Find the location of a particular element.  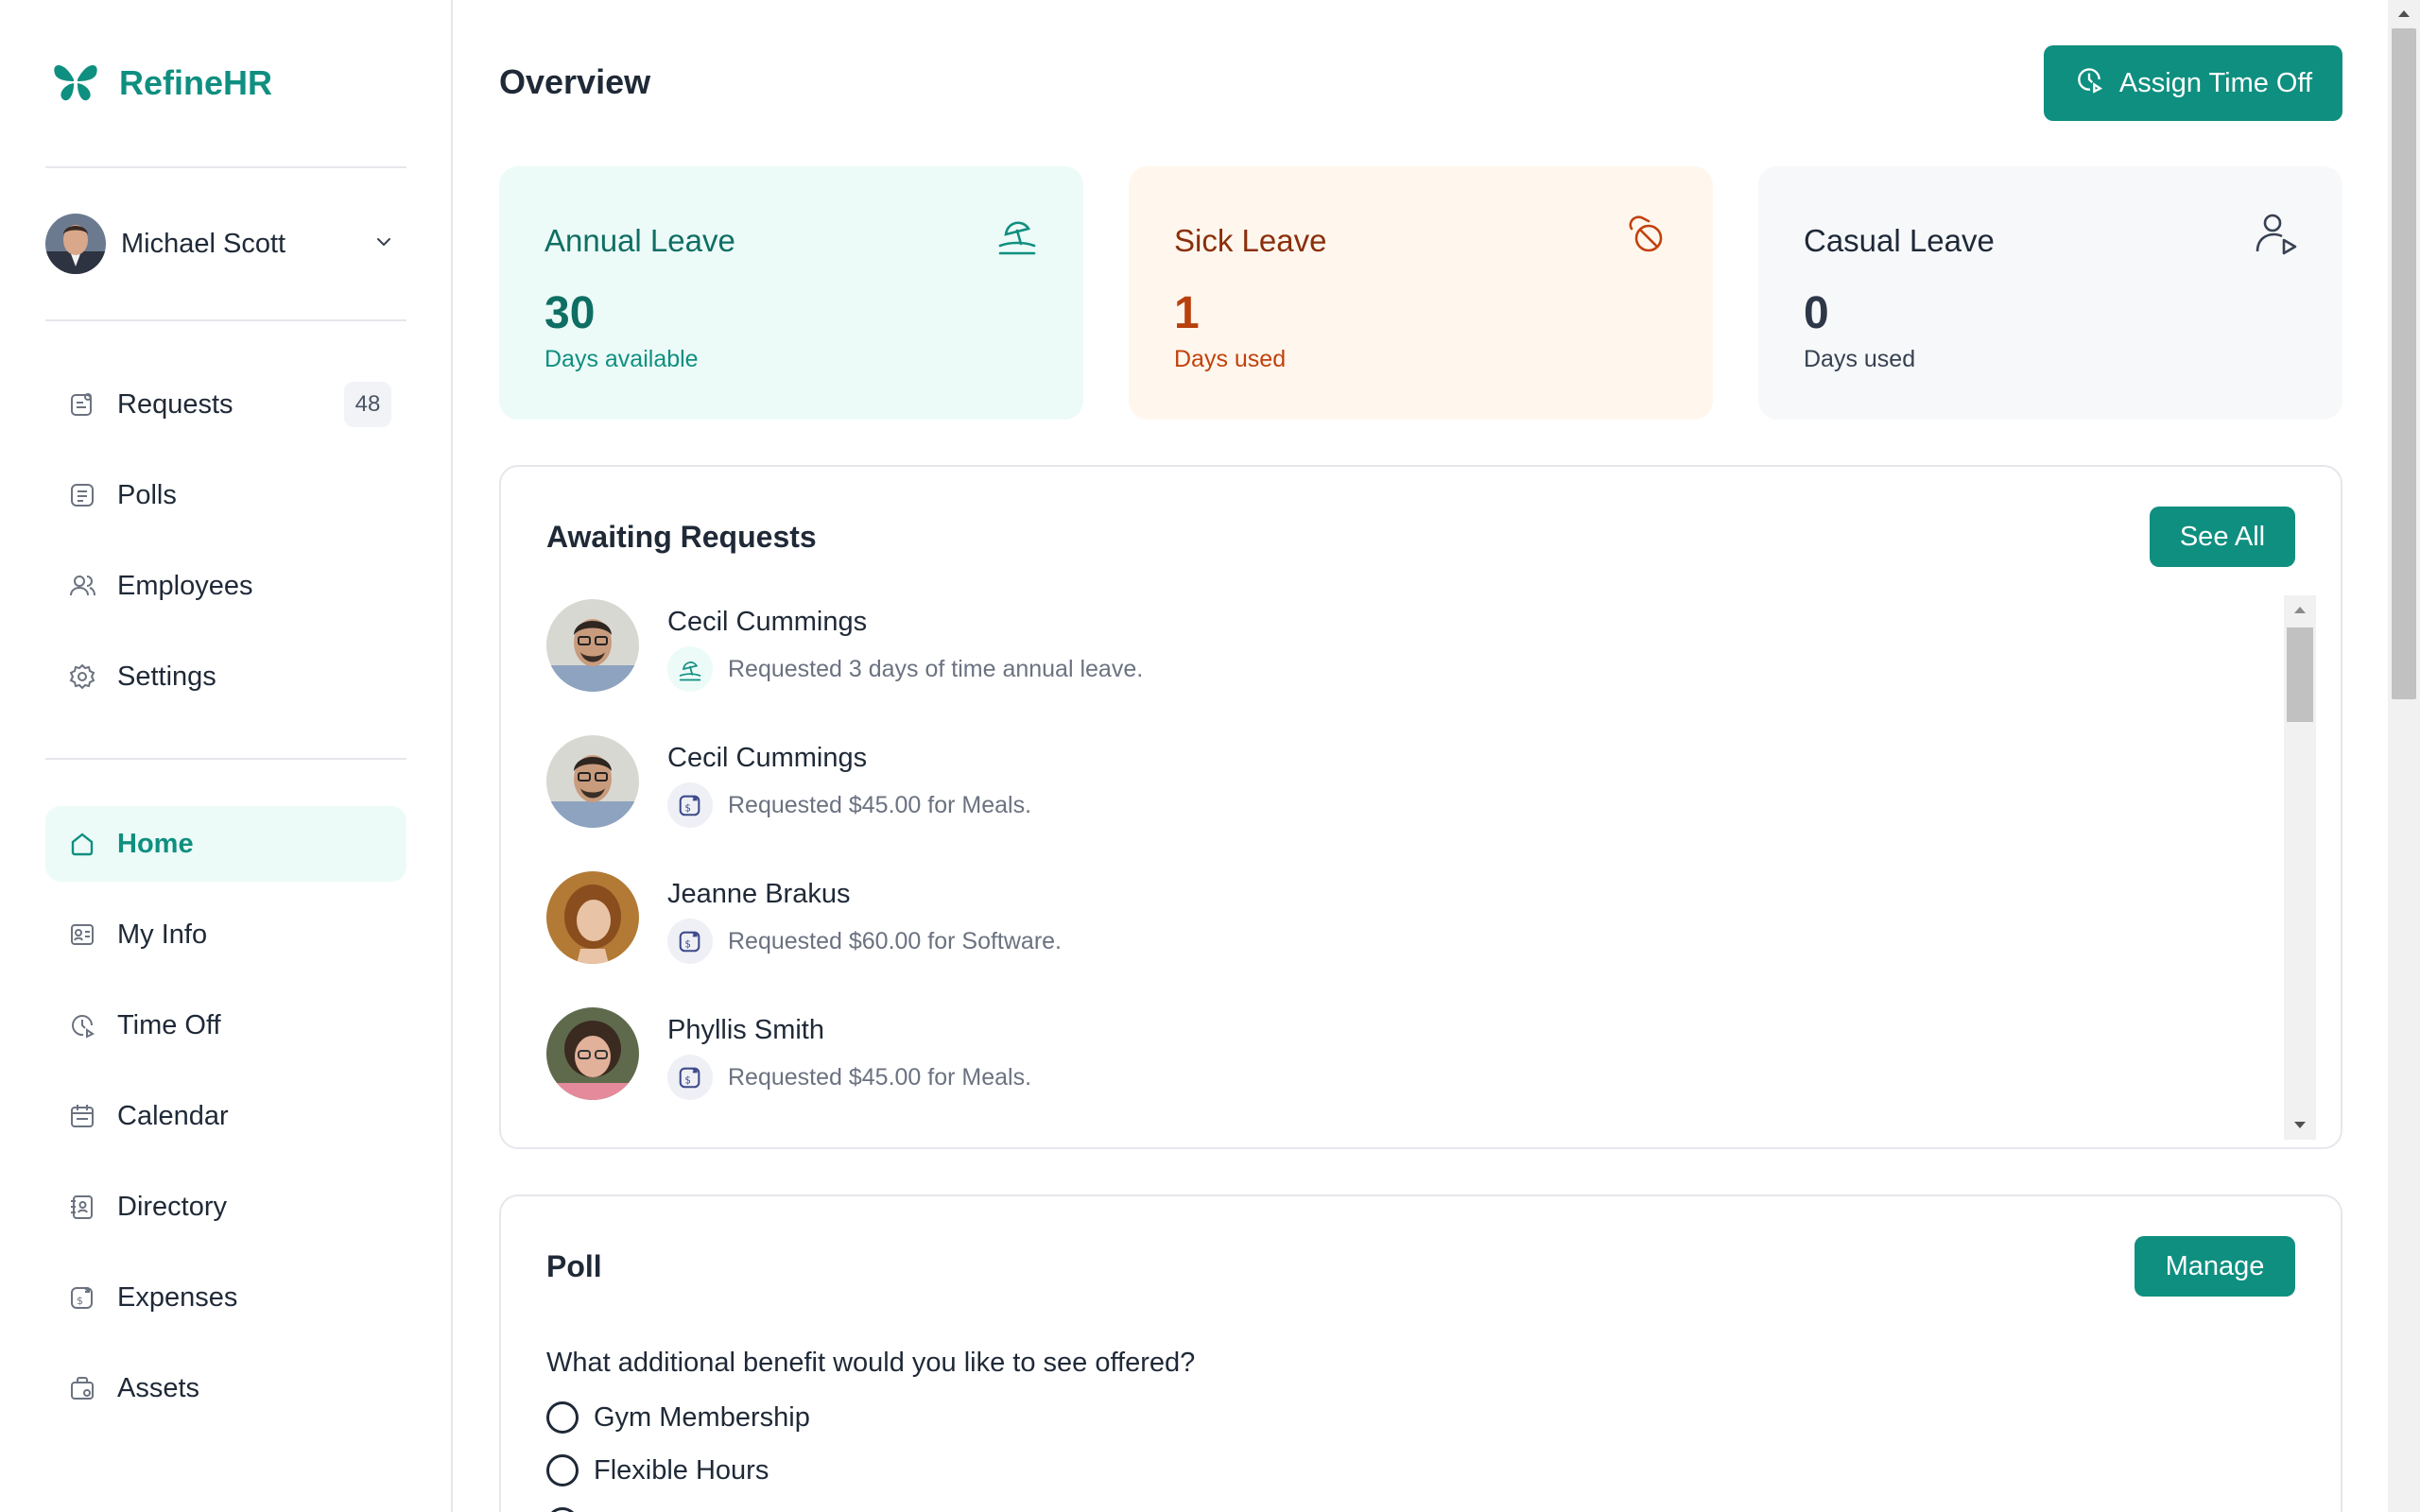

poll-option-label: Gym Membership is located at coordinates (702, 1417).